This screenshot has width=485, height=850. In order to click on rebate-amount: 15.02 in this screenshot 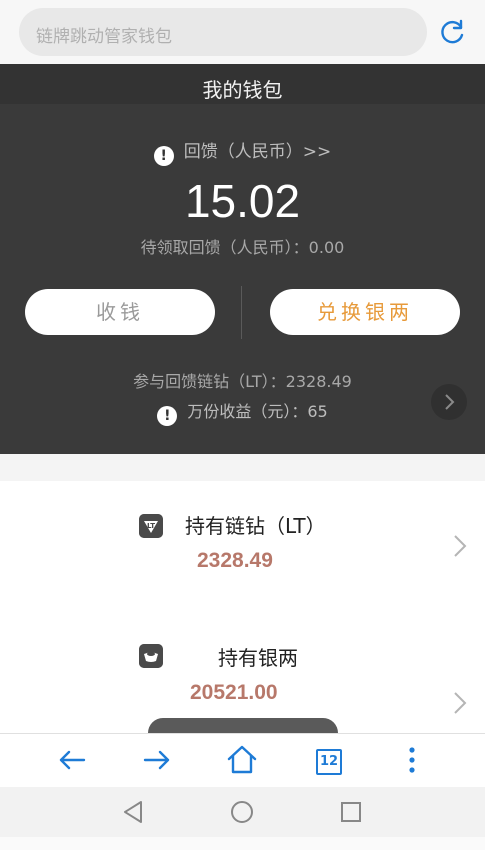, I will do `click(242, 201)`.